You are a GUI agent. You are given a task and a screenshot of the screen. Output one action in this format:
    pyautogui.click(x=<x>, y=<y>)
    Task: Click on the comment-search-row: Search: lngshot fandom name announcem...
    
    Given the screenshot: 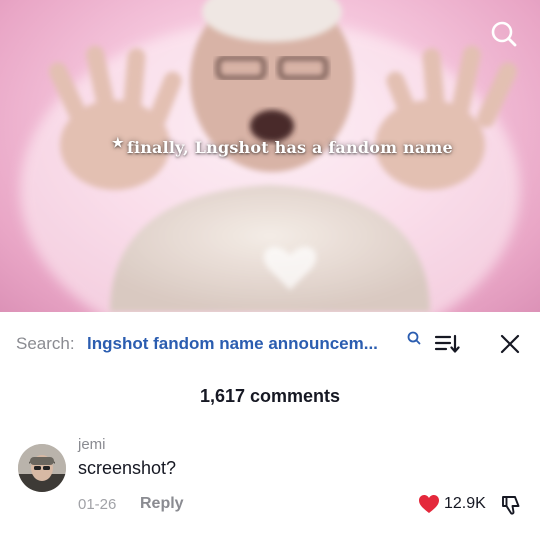 What is the action you would take?
    pyautogui.click(x=270, y=343)
    